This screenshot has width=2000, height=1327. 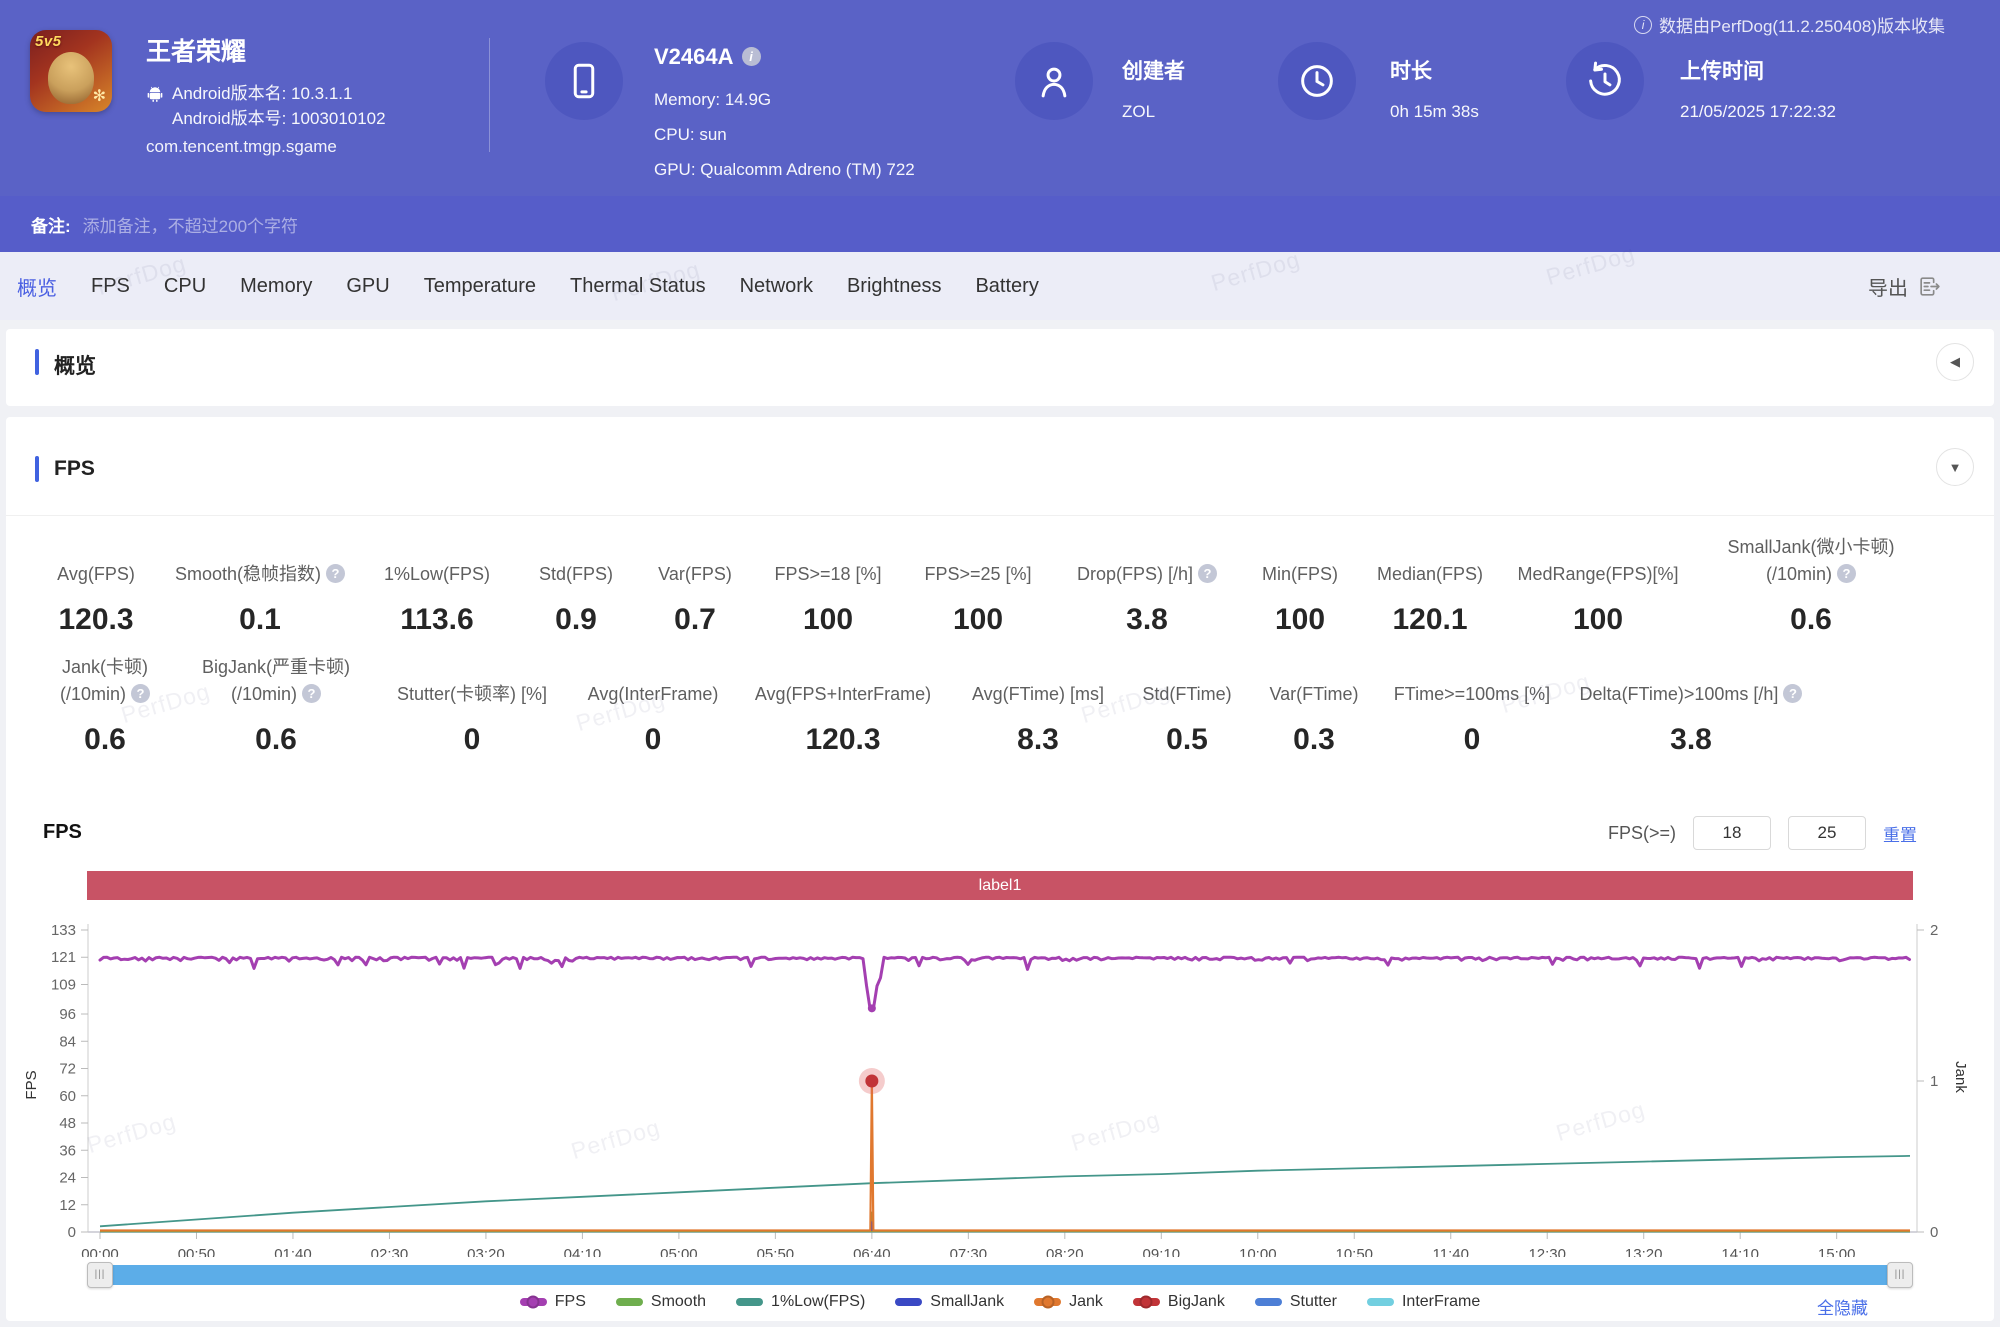 I want to click on stat-label: Std(FPS), so click(x=575, y=574).